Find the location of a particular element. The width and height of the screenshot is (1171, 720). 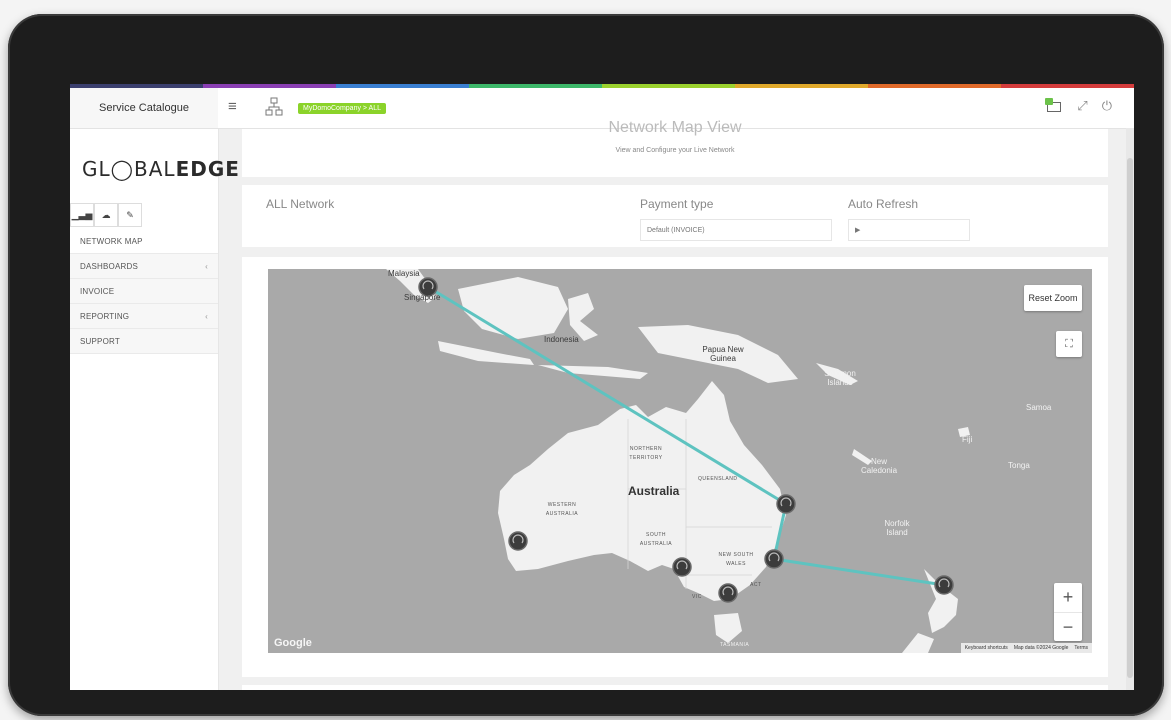

page-subtitle: View and Configure your Live Network is located at coordinates (675, 150).